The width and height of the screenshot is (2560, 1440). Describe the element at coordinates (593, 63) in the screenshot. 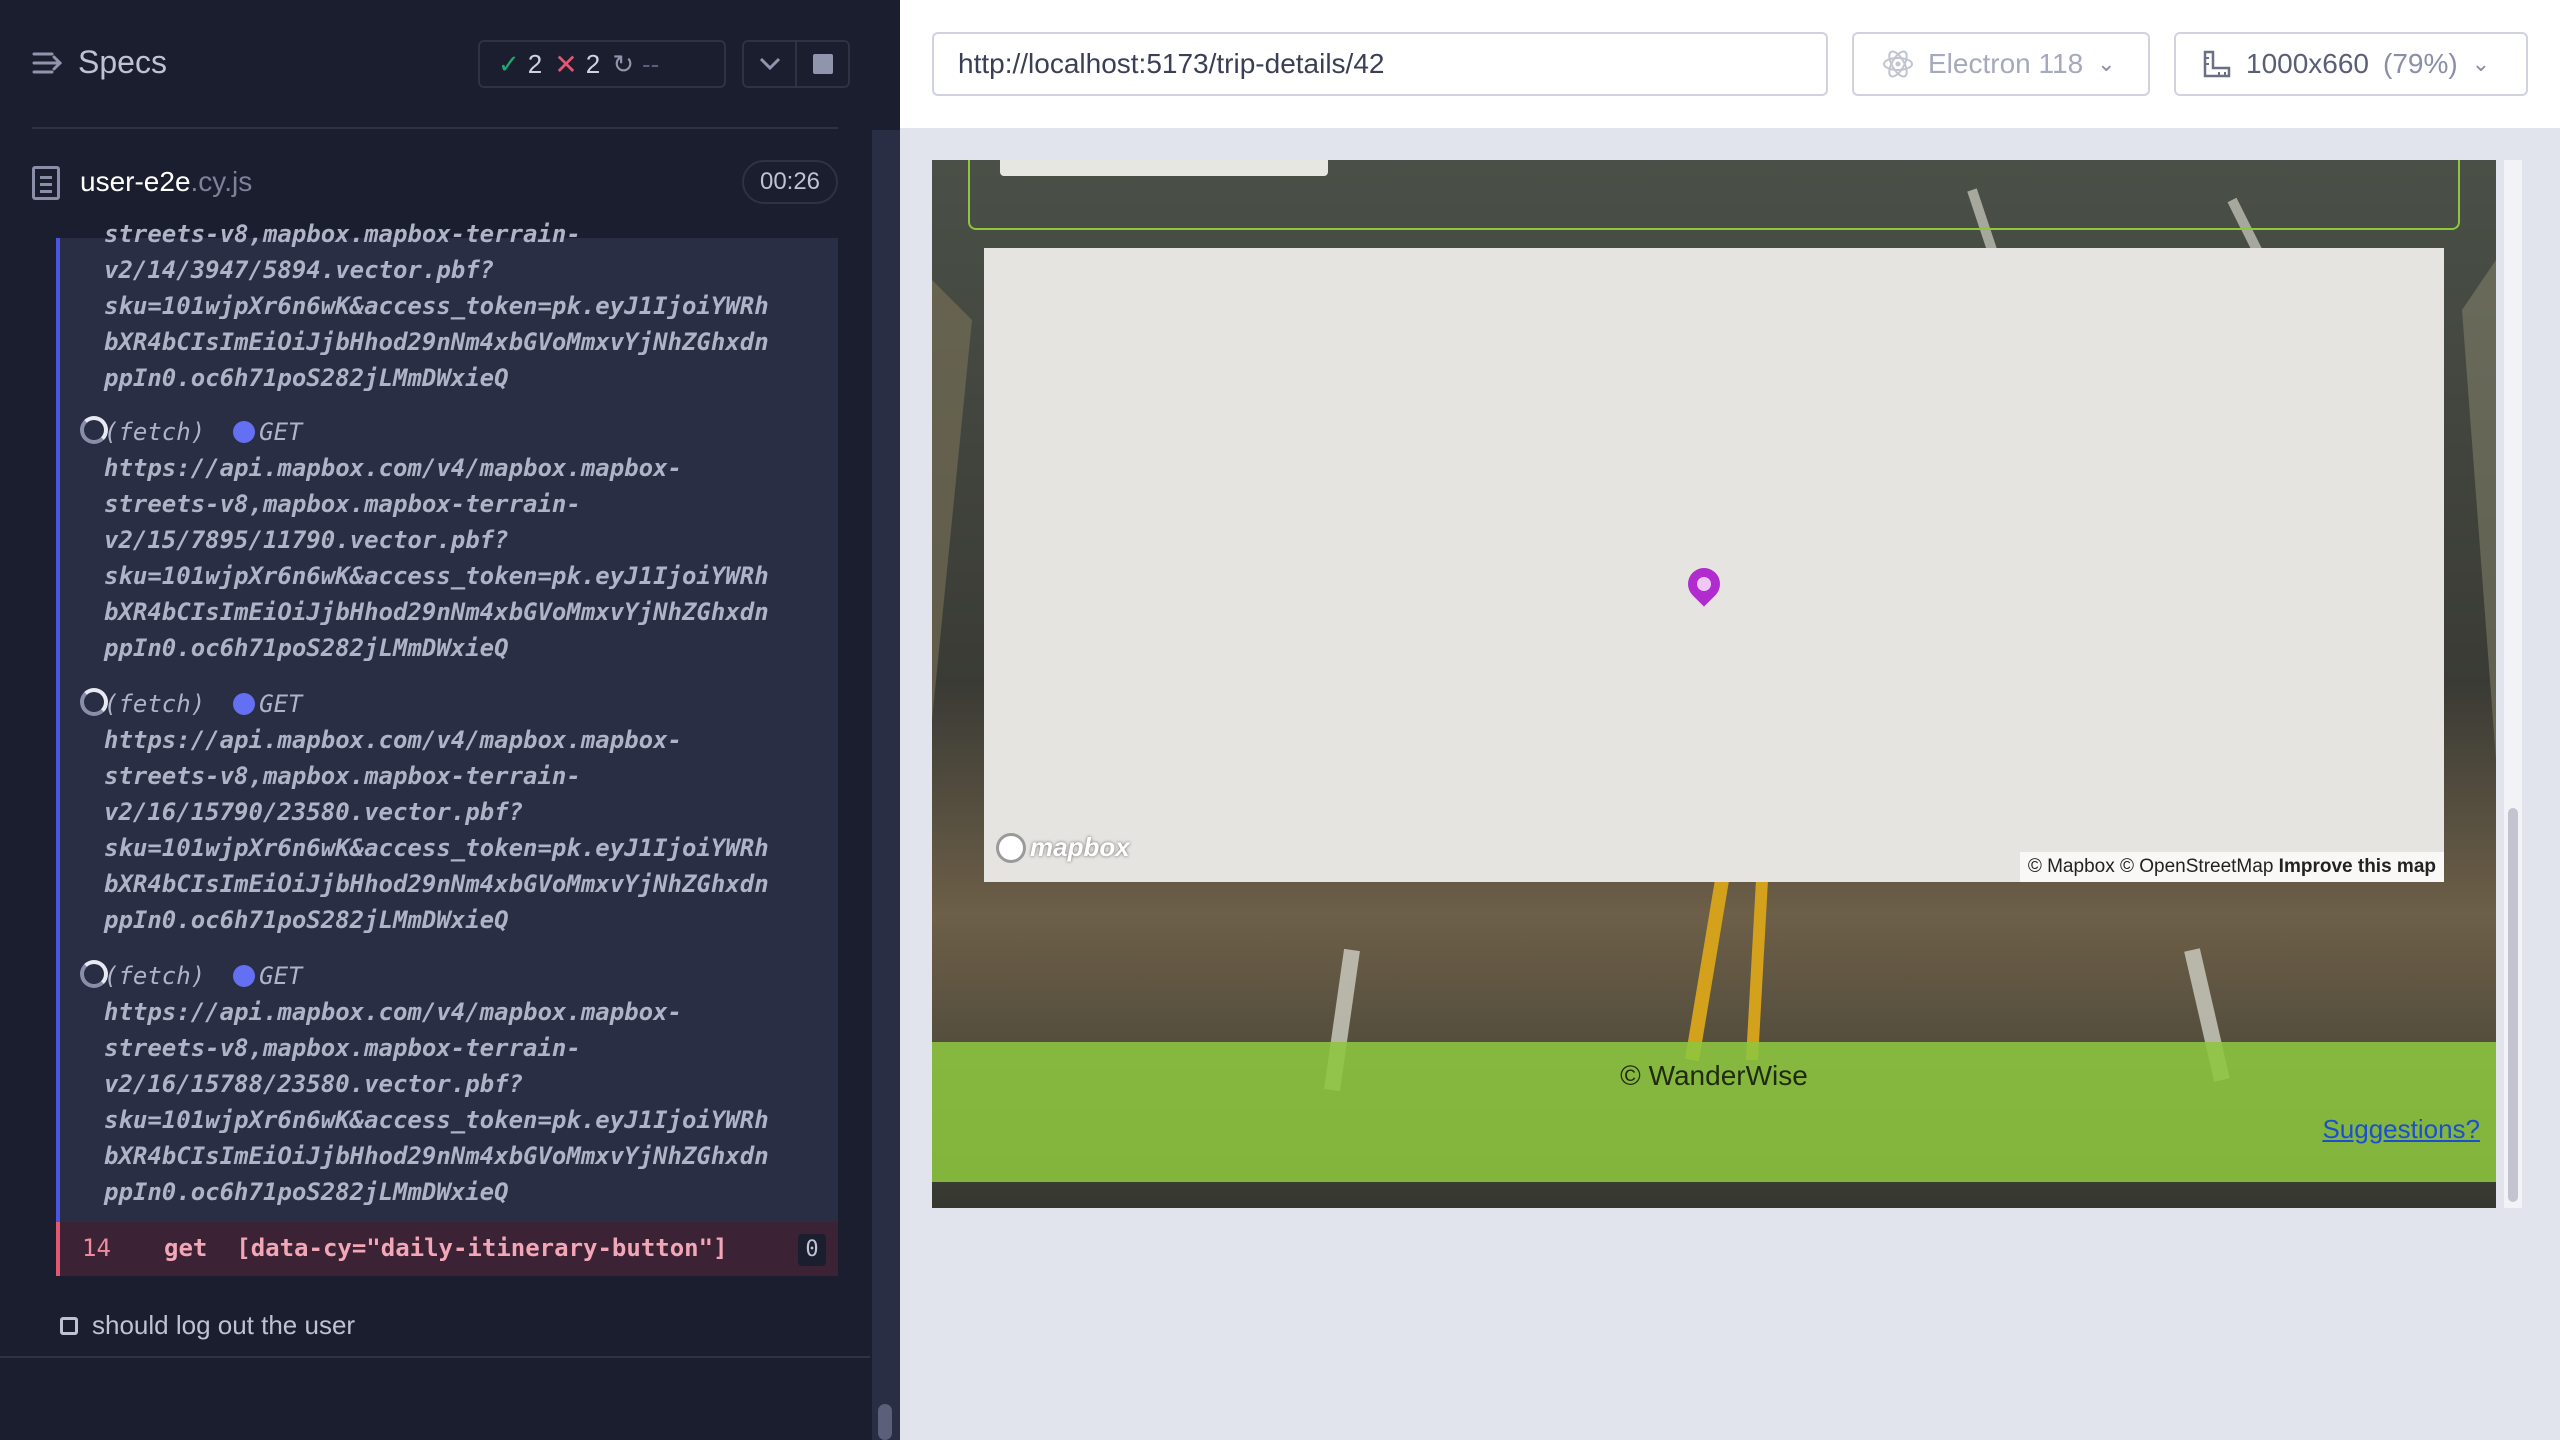

I see `failed-count: 2` at that location.